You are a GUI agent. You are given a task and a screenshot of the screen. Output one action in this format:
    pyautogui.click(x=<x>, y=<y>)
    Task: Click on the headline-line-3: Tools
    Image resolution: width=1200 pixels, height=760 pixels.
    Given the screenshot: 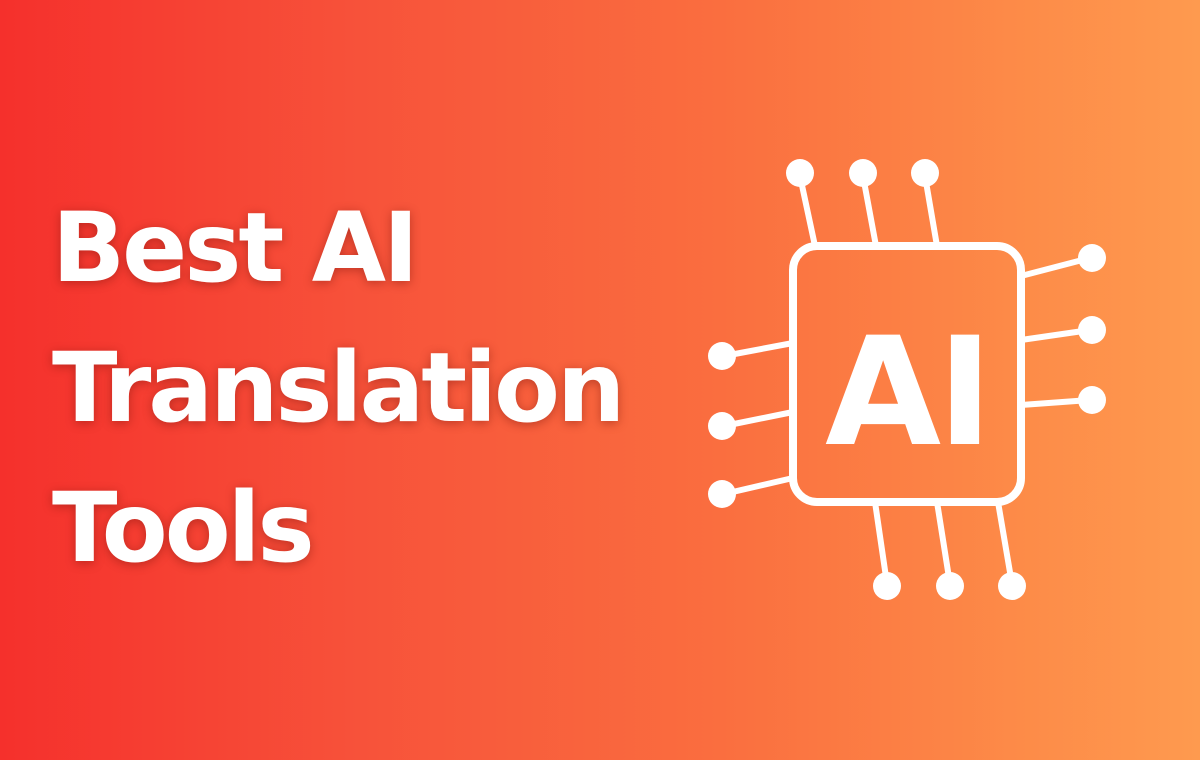 What is the action you would take?
    pyautogui.click(x=183, y=528)
    